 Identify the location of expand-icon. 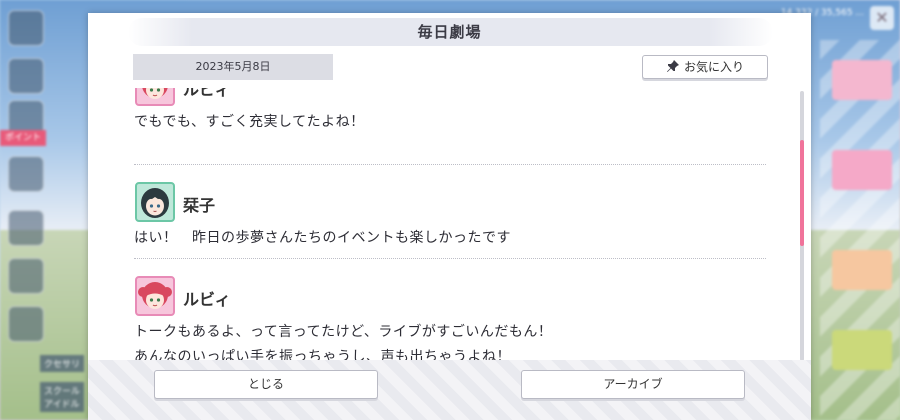
(26, 324).